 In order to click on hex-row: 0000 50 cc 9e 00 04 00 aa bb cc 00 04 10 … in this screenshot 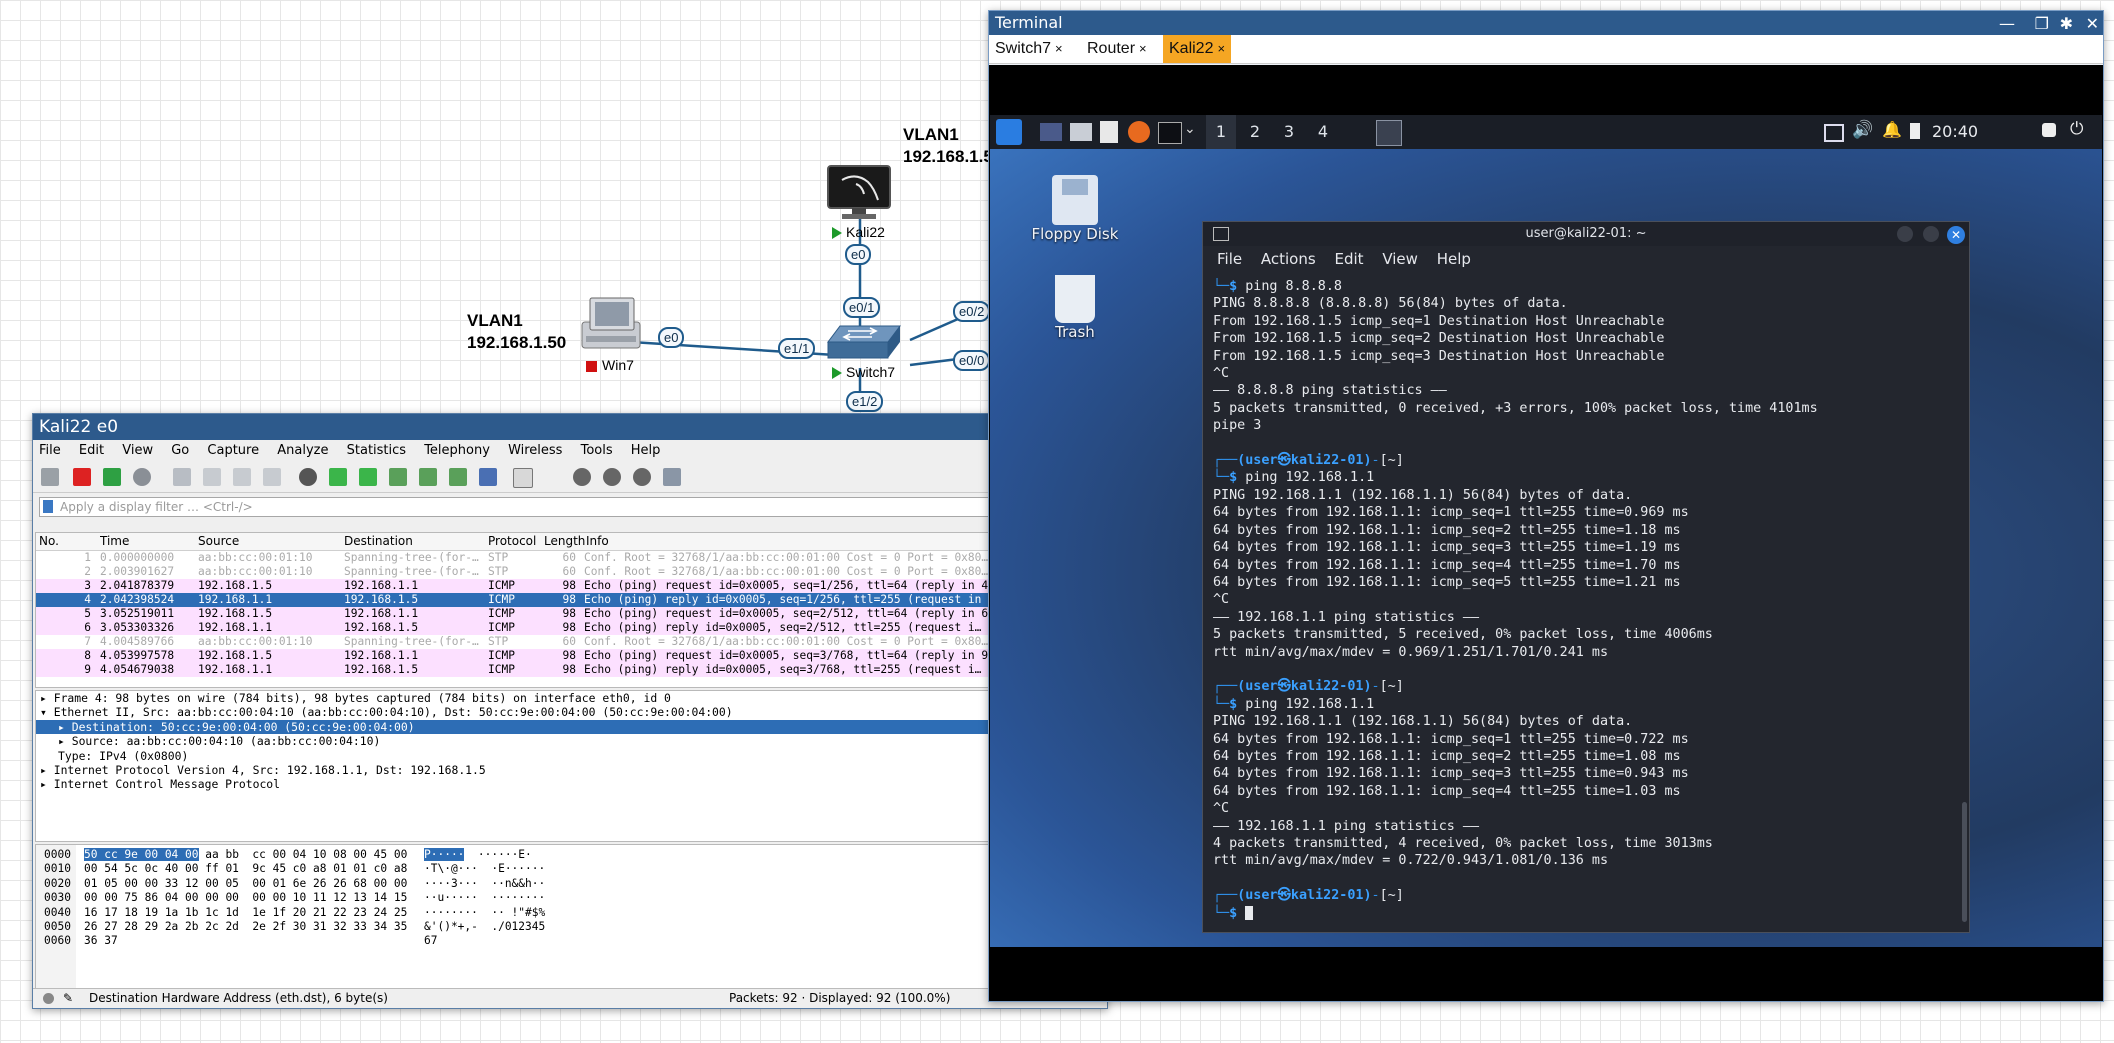, I will do `click(294, 855)`.